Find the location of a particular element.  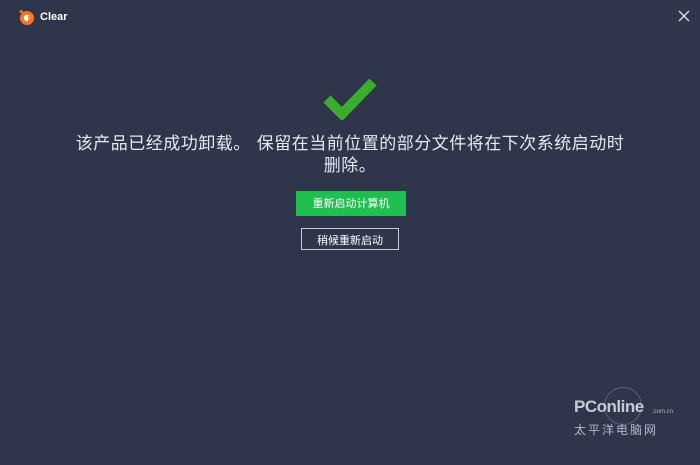

restart-later-button: 稍候重新启动 is located at coordinates (350, 239).